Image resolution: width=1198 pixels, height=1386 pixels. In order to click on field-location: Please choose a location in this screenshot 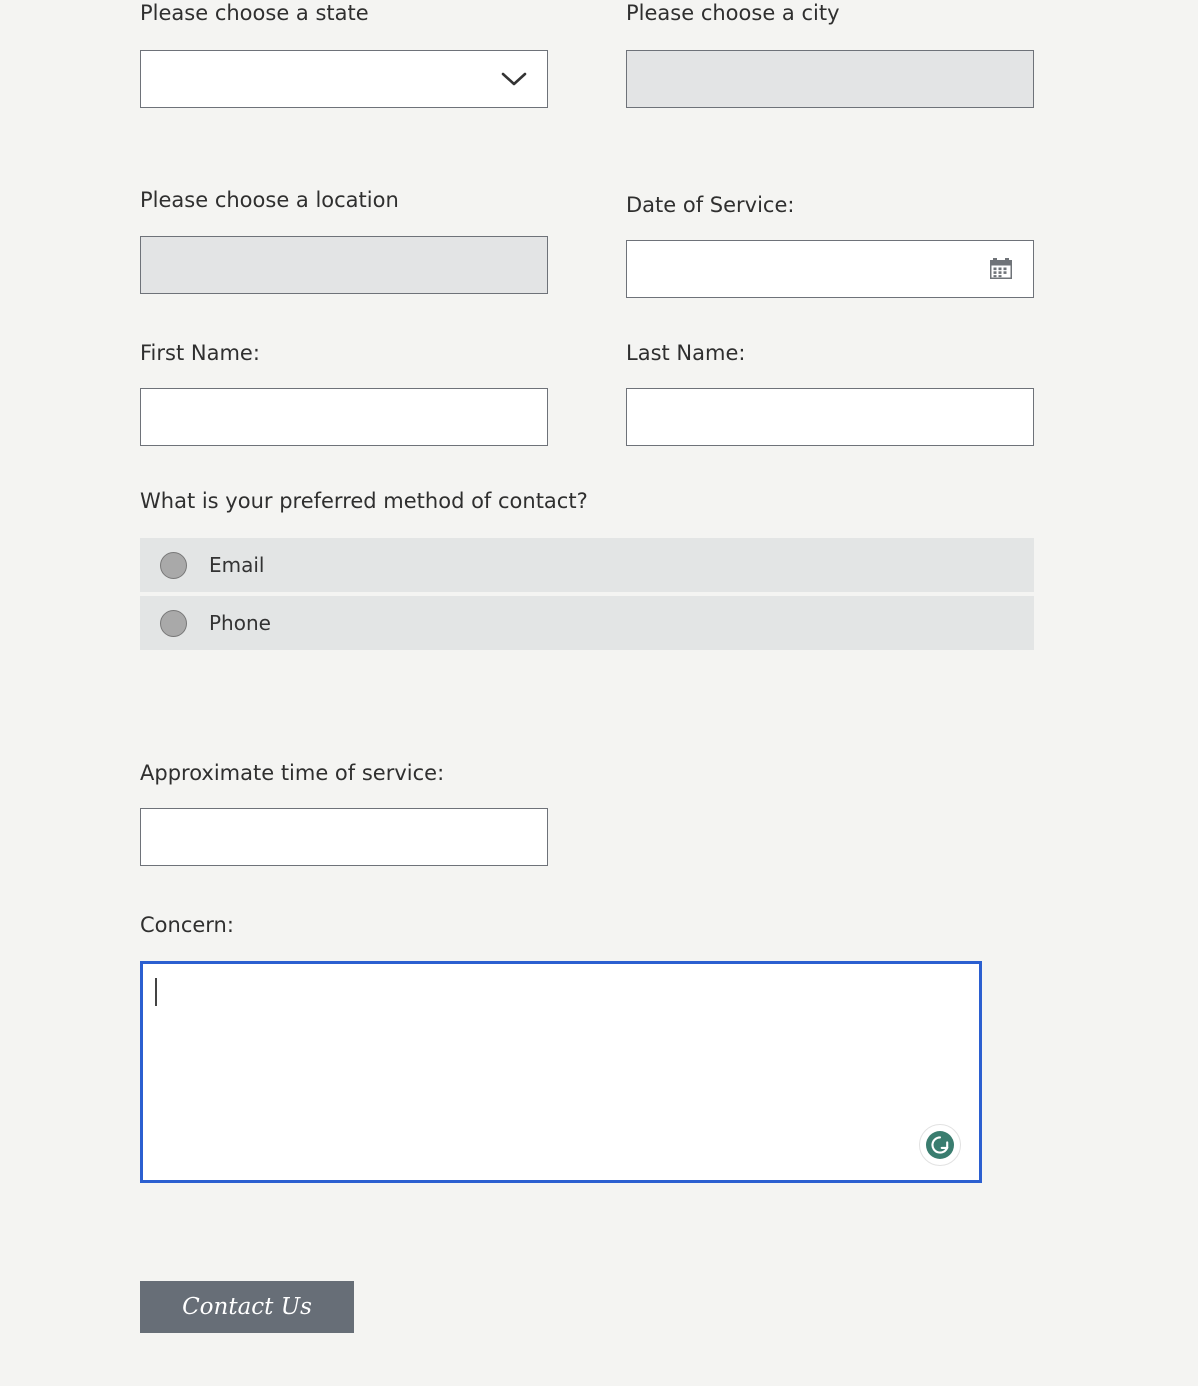, I will do `click(344, 240)`.